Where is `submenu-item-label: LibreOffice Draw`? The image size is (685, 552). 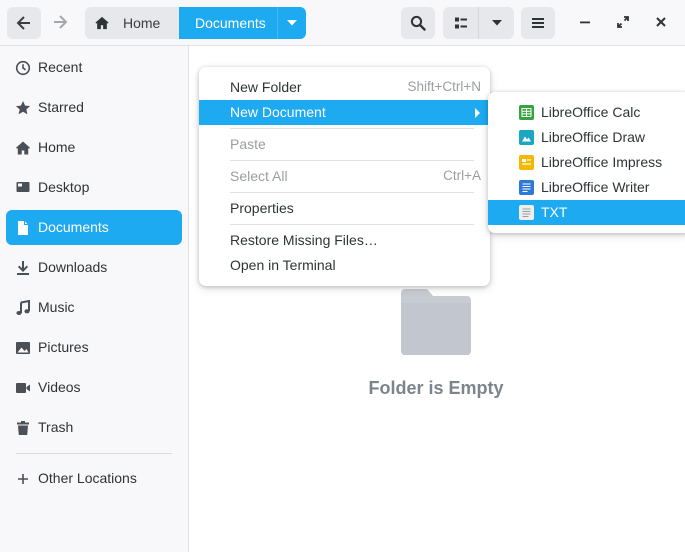
submenu-item-label: LibreOffice Draw is located at coordinates (593, 137).